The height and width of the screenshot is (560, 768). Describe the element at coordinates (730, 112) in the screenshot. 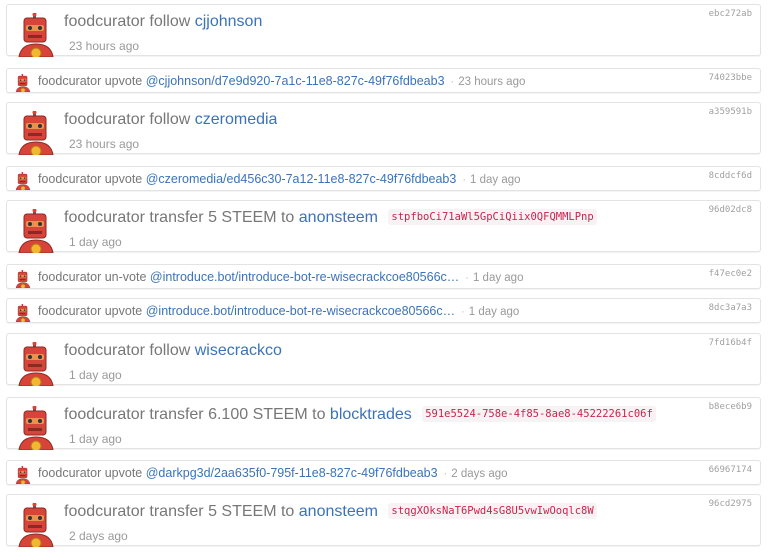

I see `tx-hash: a359591b` at that location.